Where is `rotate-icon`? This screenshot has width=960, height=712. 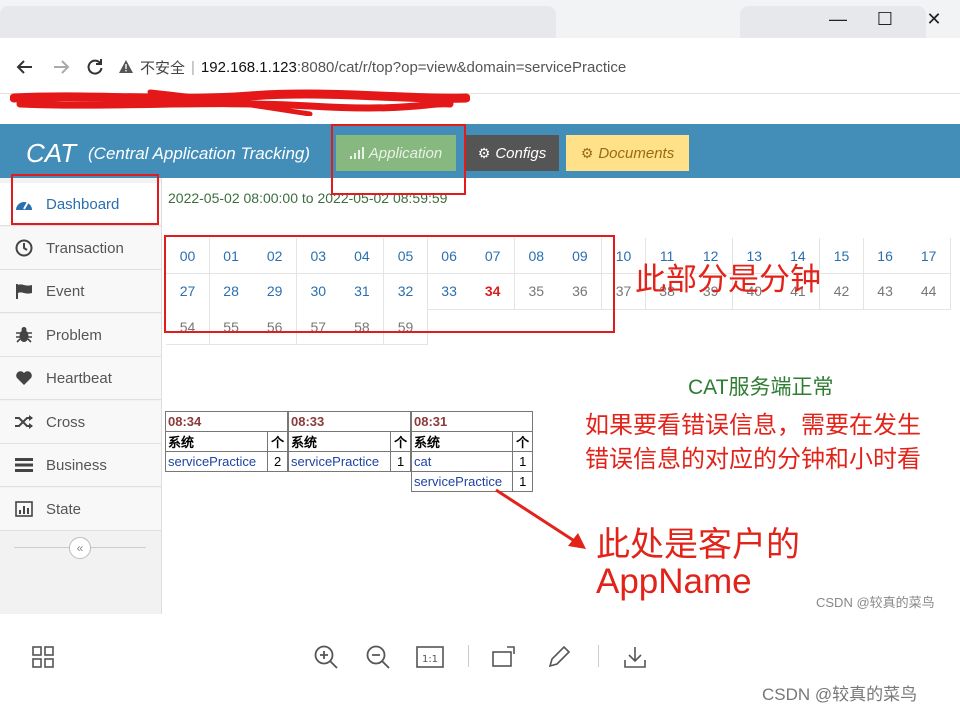
rotate-icon is located at coordinates (503, 656).